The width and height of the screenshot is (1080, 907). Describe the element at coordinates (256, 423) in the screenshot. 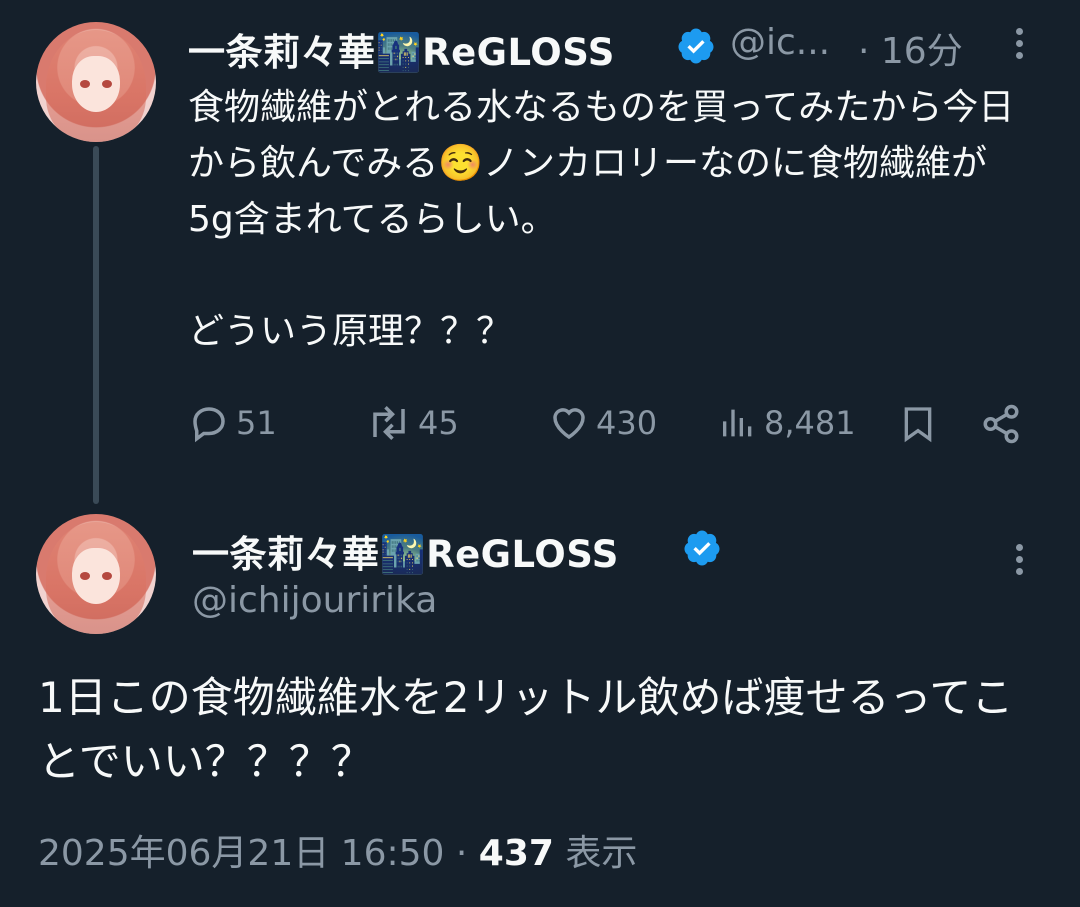

I see `reply-count: 51` at that location.